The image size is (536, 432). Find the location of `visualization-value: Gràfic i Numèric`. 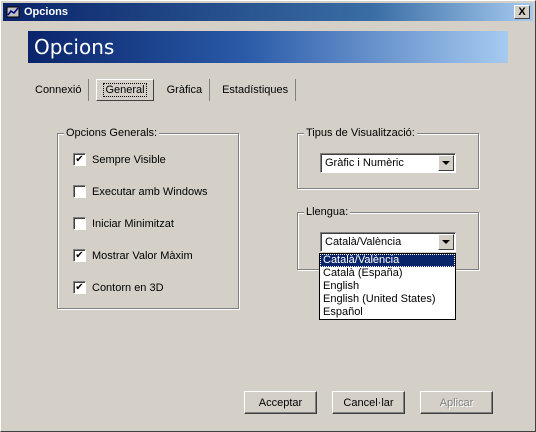

visualization-value: Gràfic i Numèric is located at coordinates (364, 163).